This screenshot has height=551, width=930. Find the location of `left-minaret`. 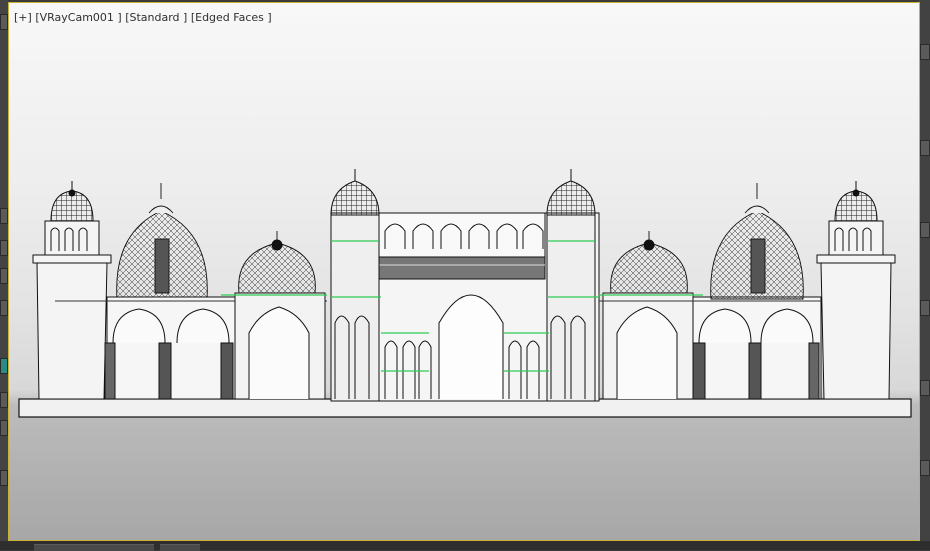

left-minaret is located at coordinates (72, 290).